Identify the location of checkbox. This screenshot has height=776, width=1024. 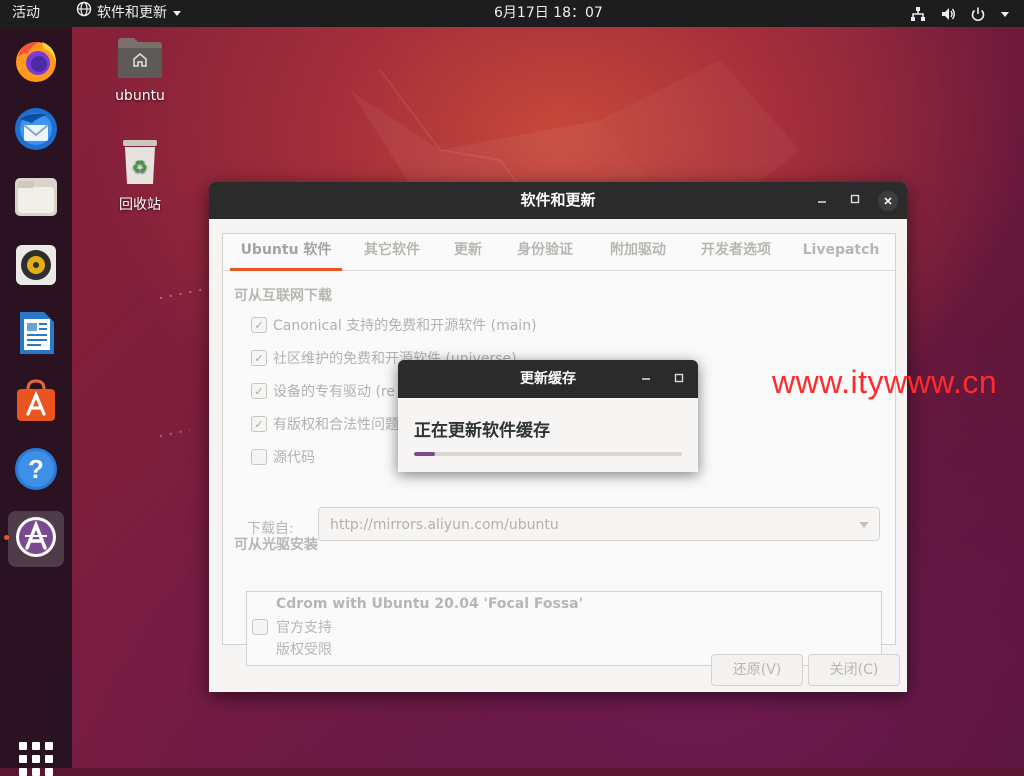
(259, 457).